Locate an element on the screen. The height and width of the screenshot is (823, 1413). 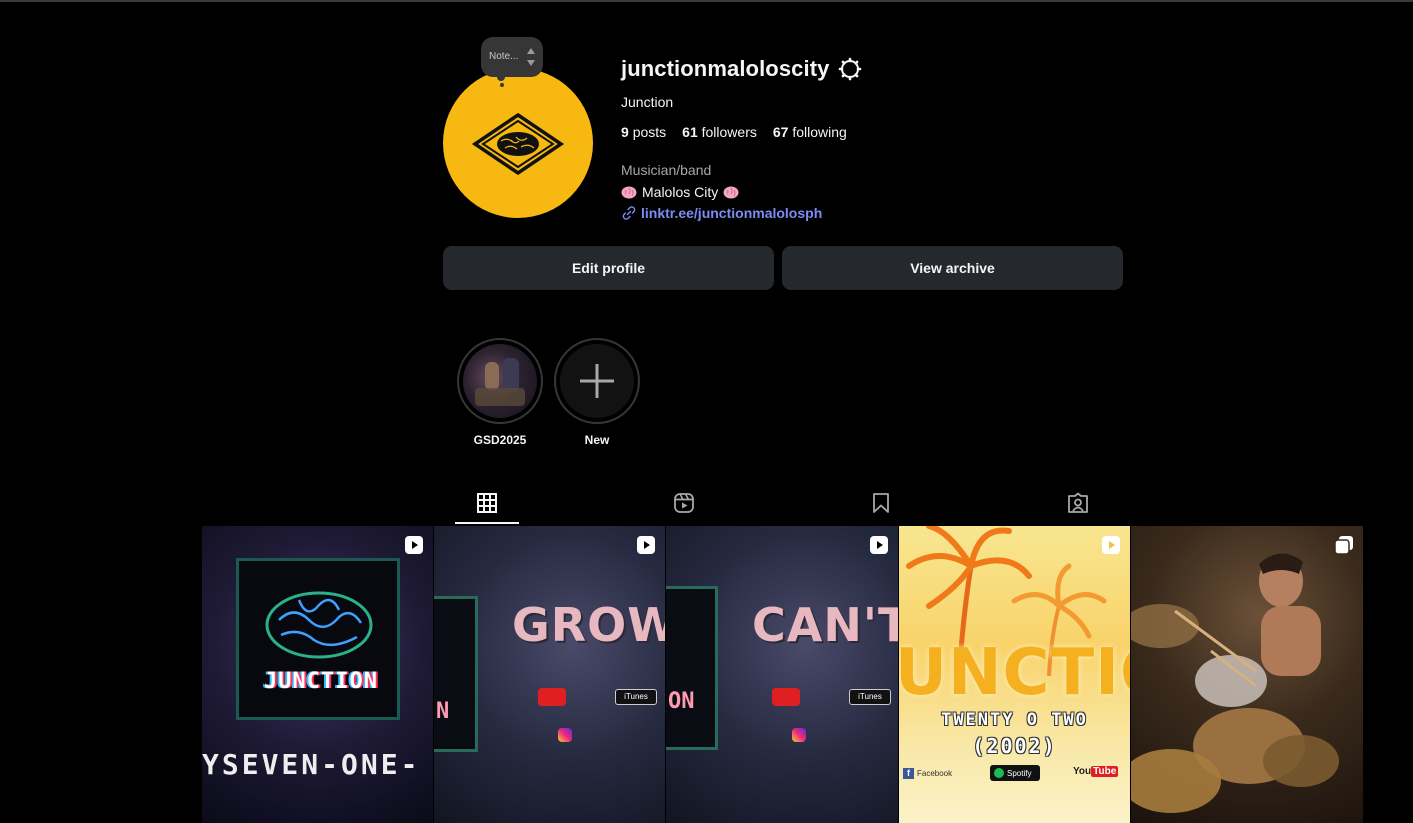
post-thumbnail: JUNCTION is located at coordinates (318, 639).